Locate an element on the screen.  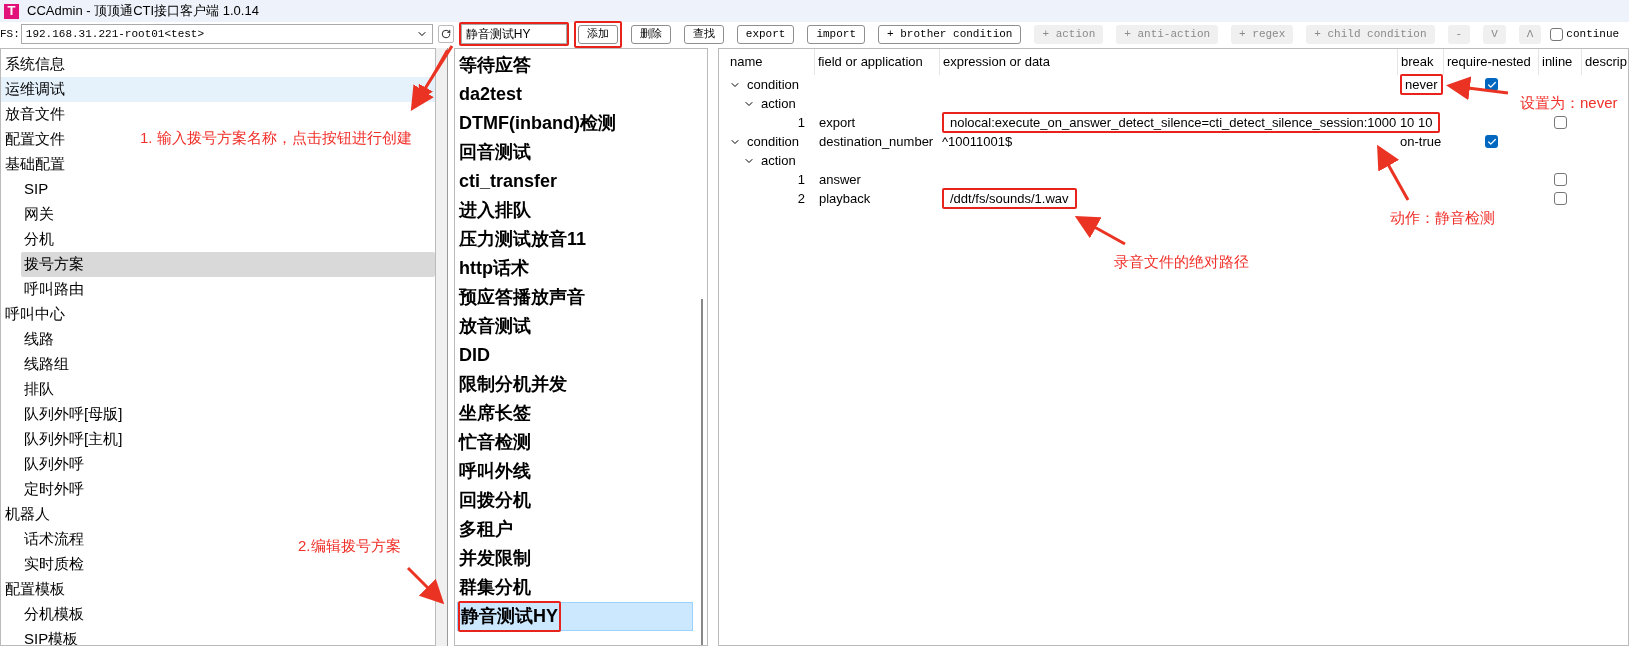
annotation-note: 设置为：never is located at coordinates (1569, 103).